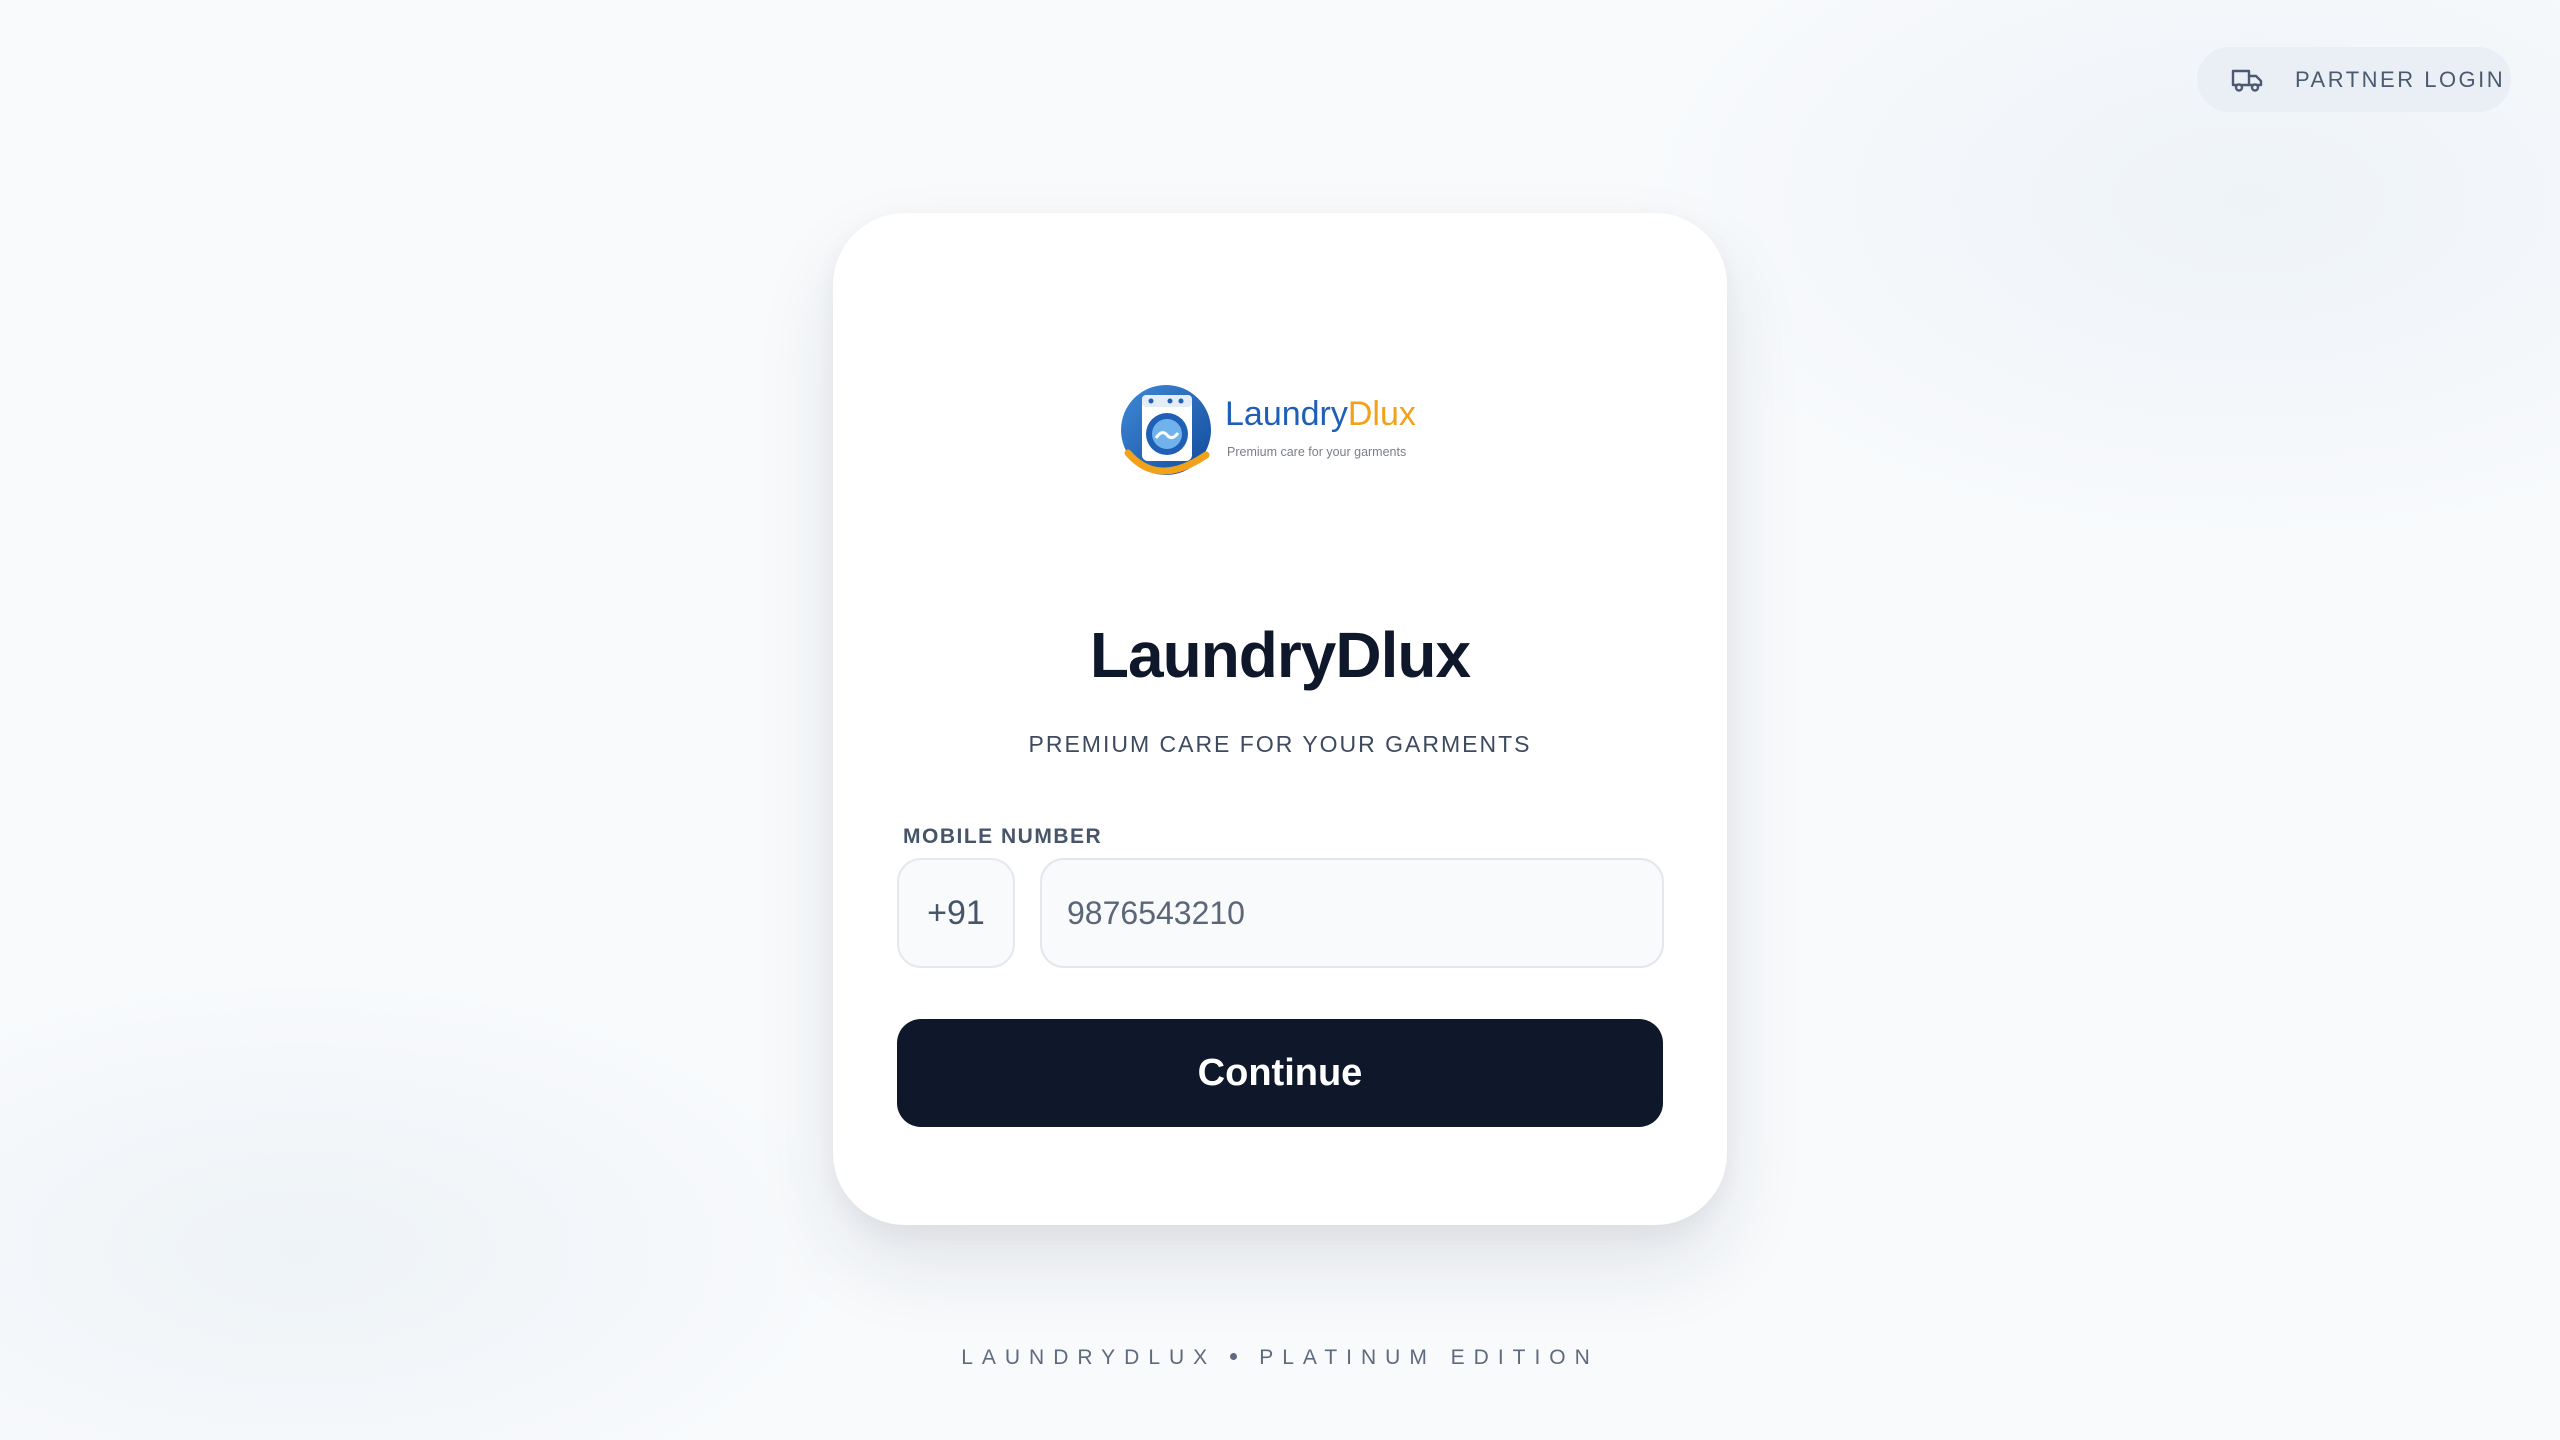 The image size is (2560, 1440). What do you see at coordinates (1320, 414) in the screenshot?
I see `brand-wordmark: LaundryDlux` at bounding box center [1320, 414].